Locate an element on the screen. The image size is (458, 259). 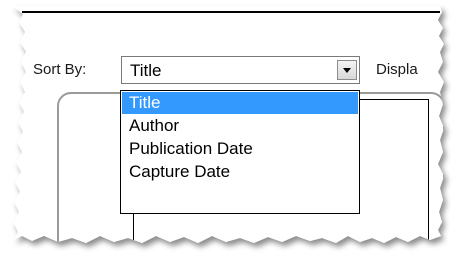
dropdown-option-title: Title is located at coordinates (240, 103).